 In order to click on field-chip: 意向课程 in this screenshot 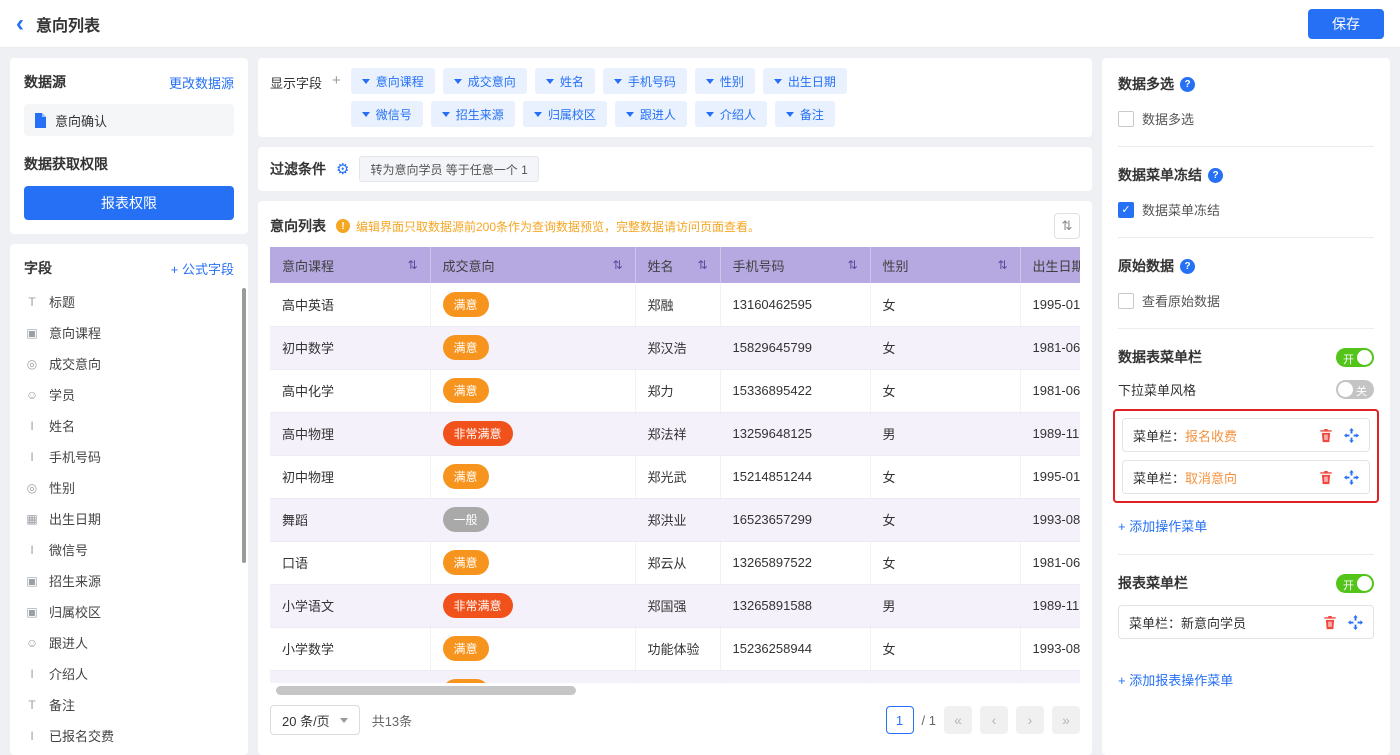, I will do `click(392, 81)`.